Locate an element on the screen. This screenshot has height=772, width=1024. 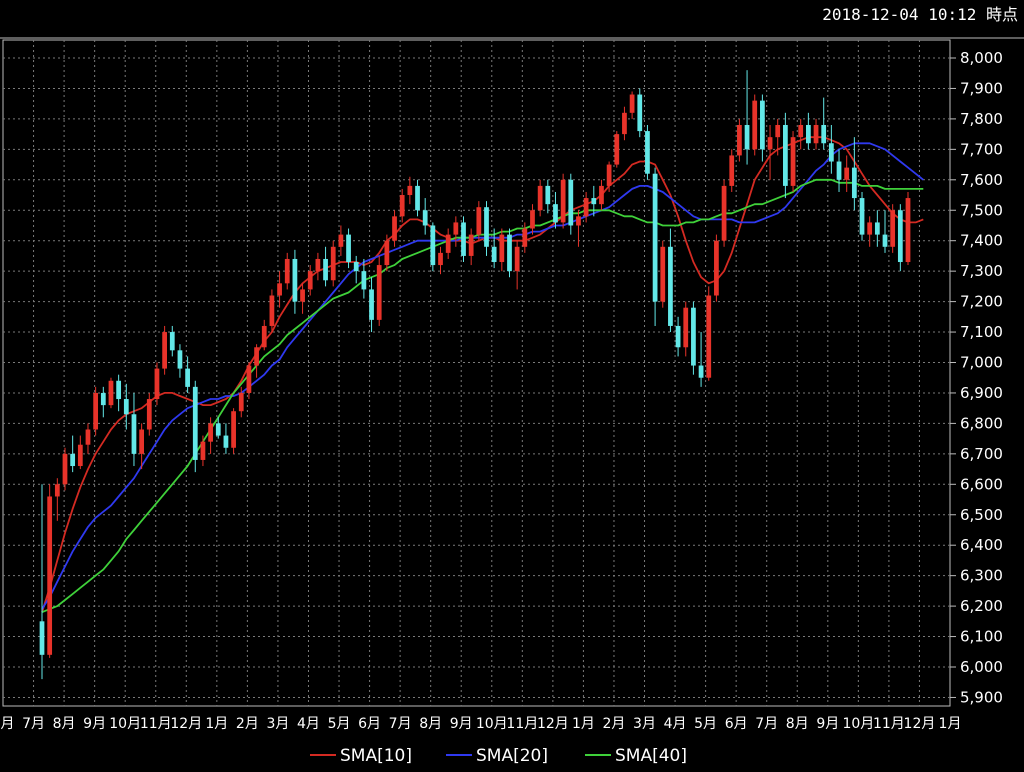
y-tick-label: 8,000 is located at coordinates (981, 58).